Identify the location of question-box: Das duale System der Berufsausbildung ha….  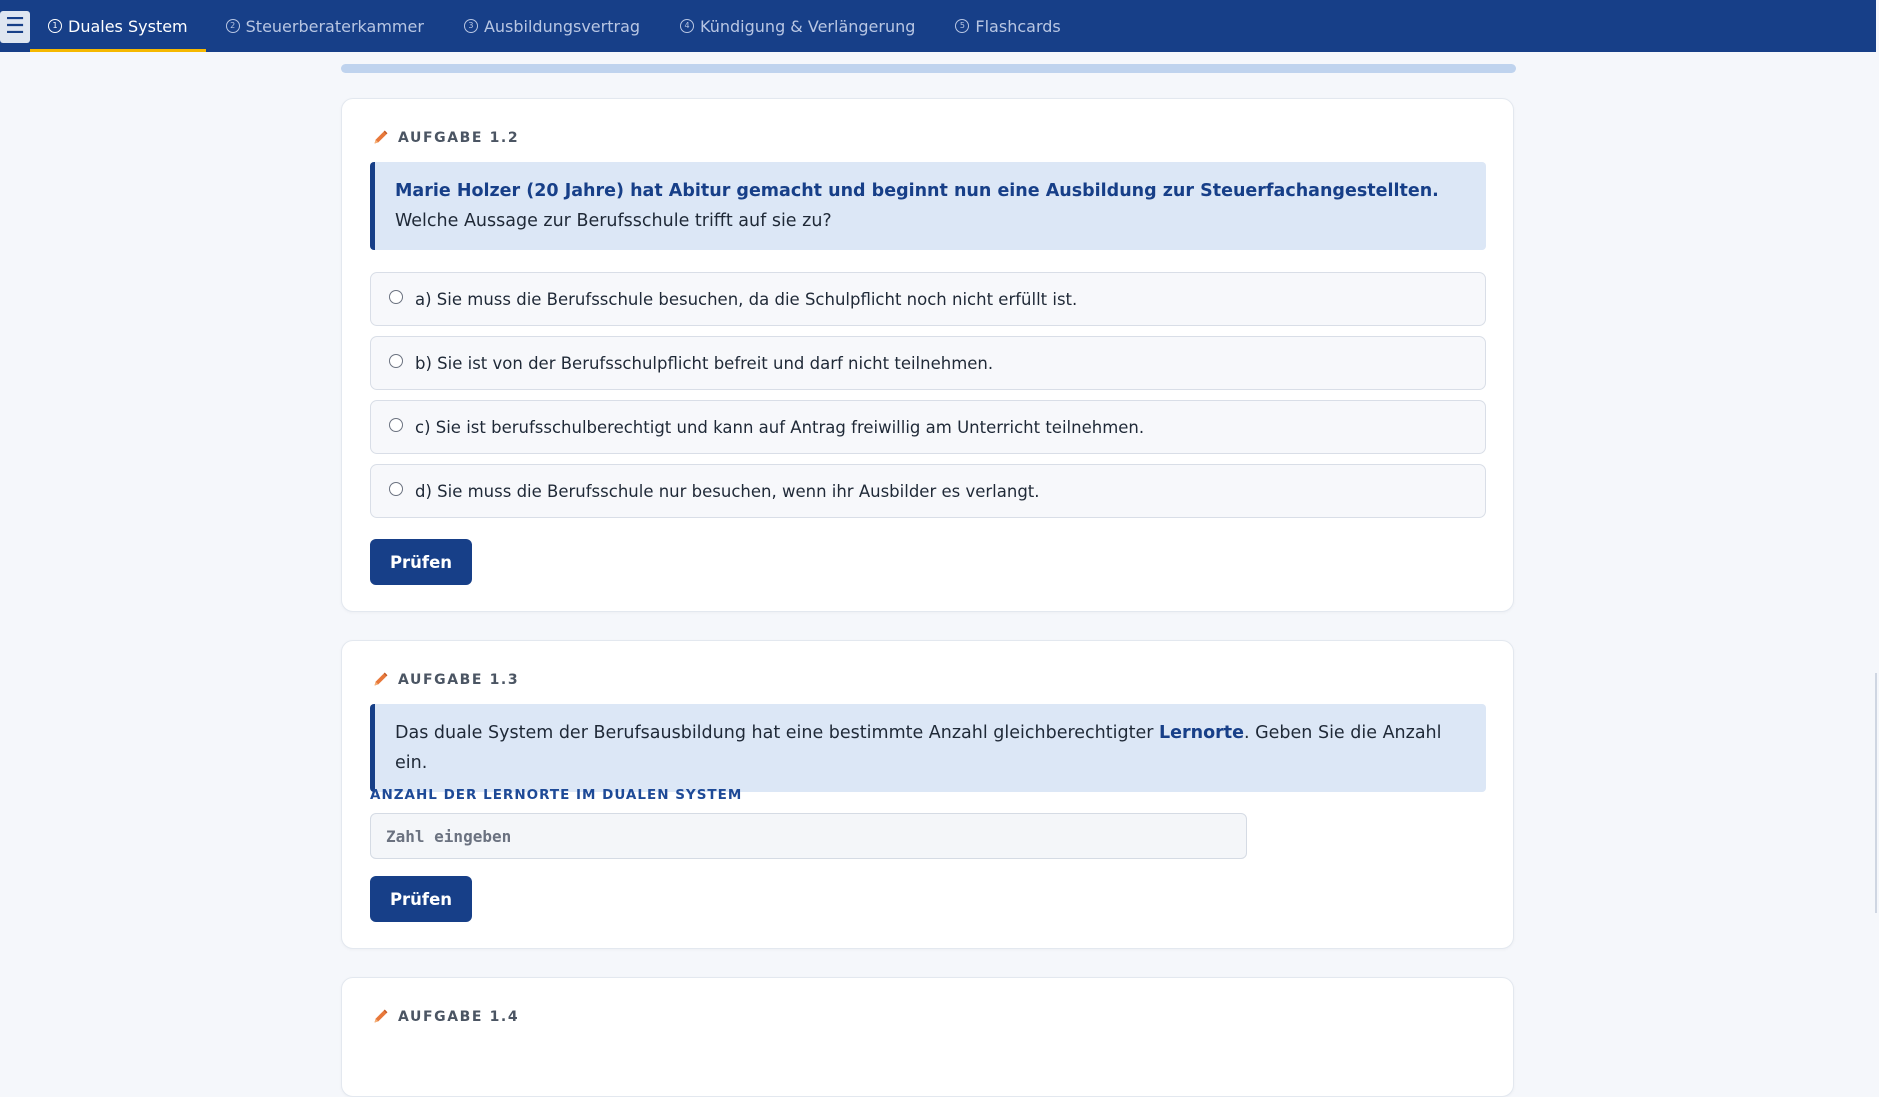
(928, 748).